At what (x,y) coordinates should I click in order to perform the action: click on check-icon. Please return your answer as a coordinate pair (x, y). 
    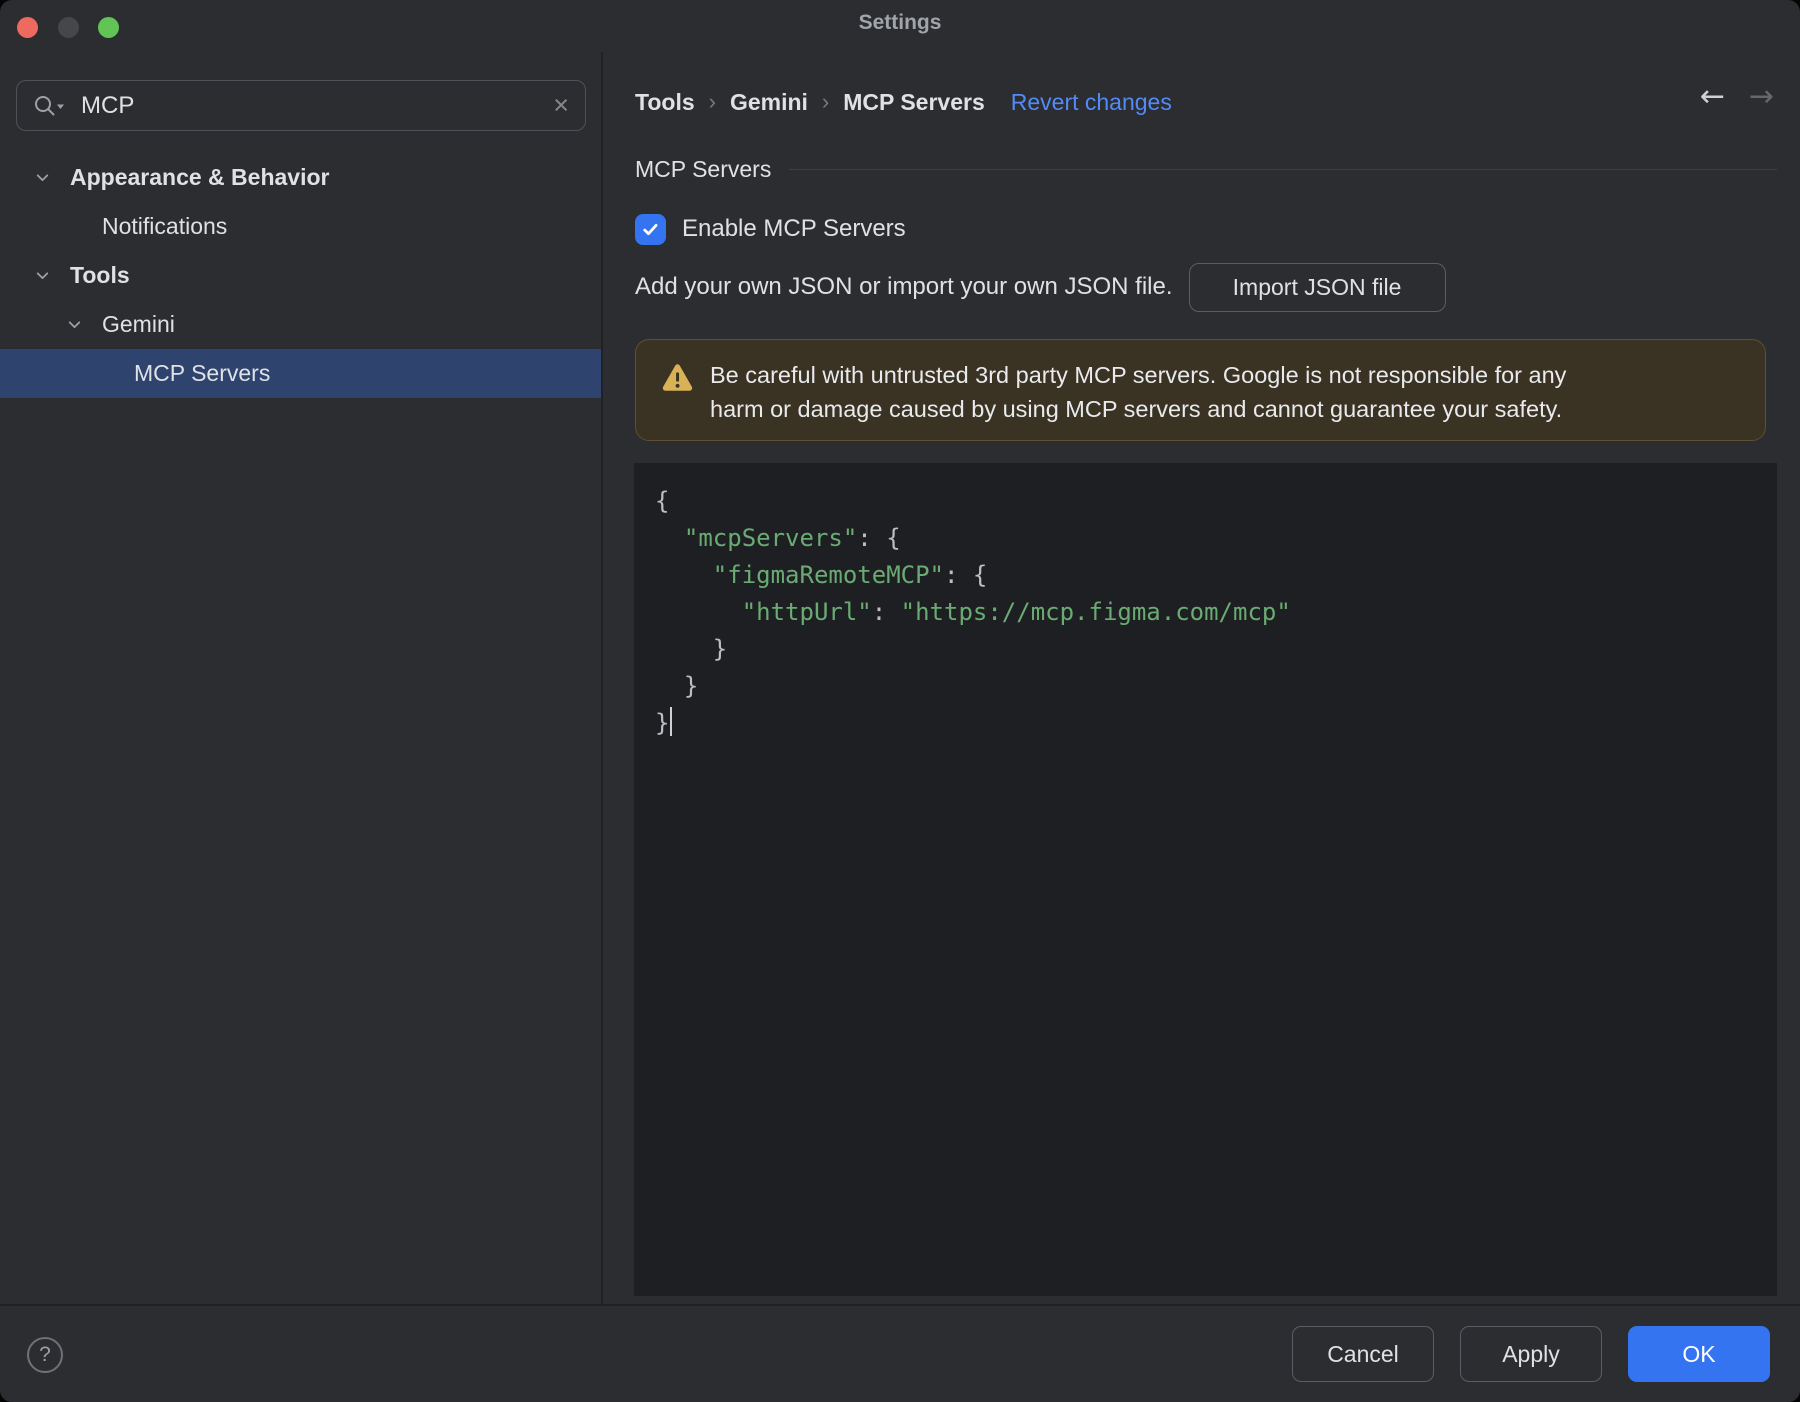
    Looking at the image, I should click on (650, 229).